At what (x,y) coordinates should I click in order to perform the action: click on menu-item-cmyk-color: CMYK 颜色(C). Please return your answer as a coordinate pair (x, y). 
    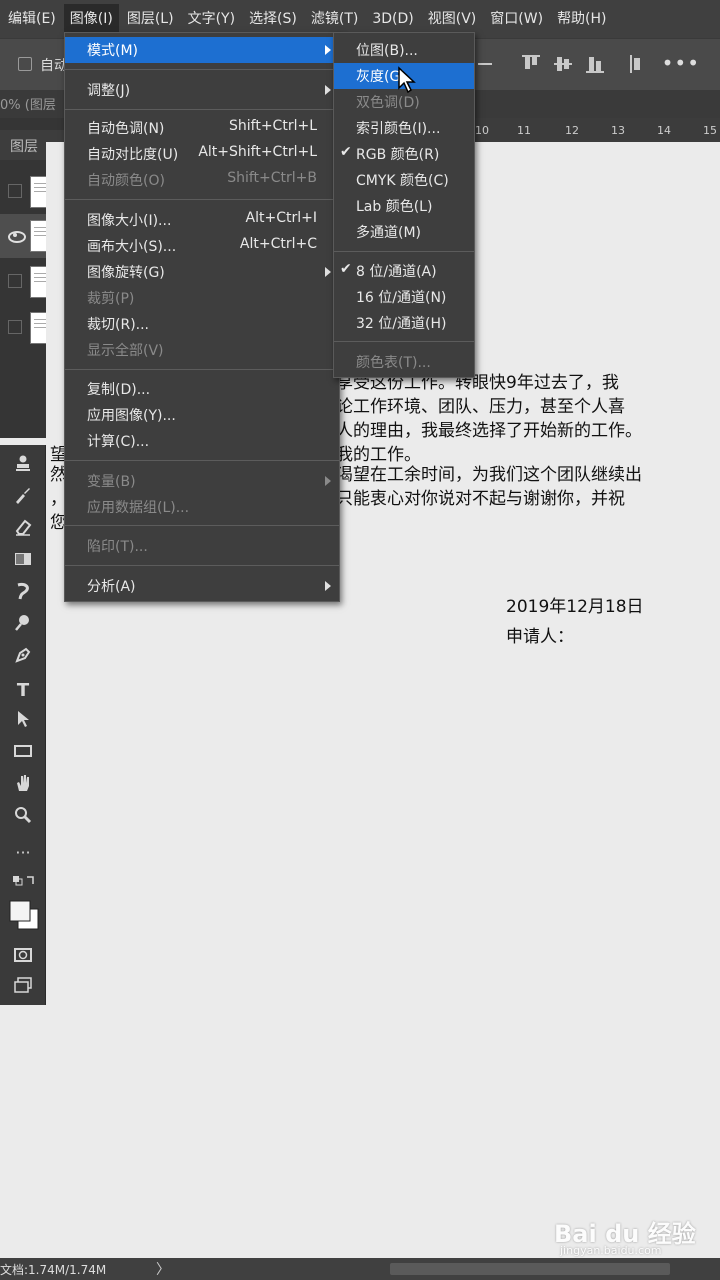
    Looking at the image, I should click on (404, 180).